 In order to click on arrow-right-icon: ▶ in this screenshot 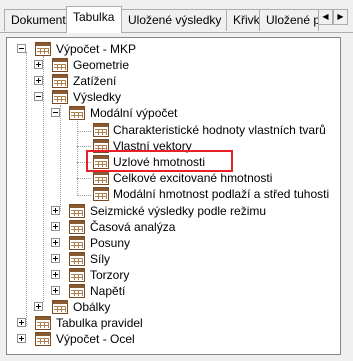, I will do `click(340, 16)`.